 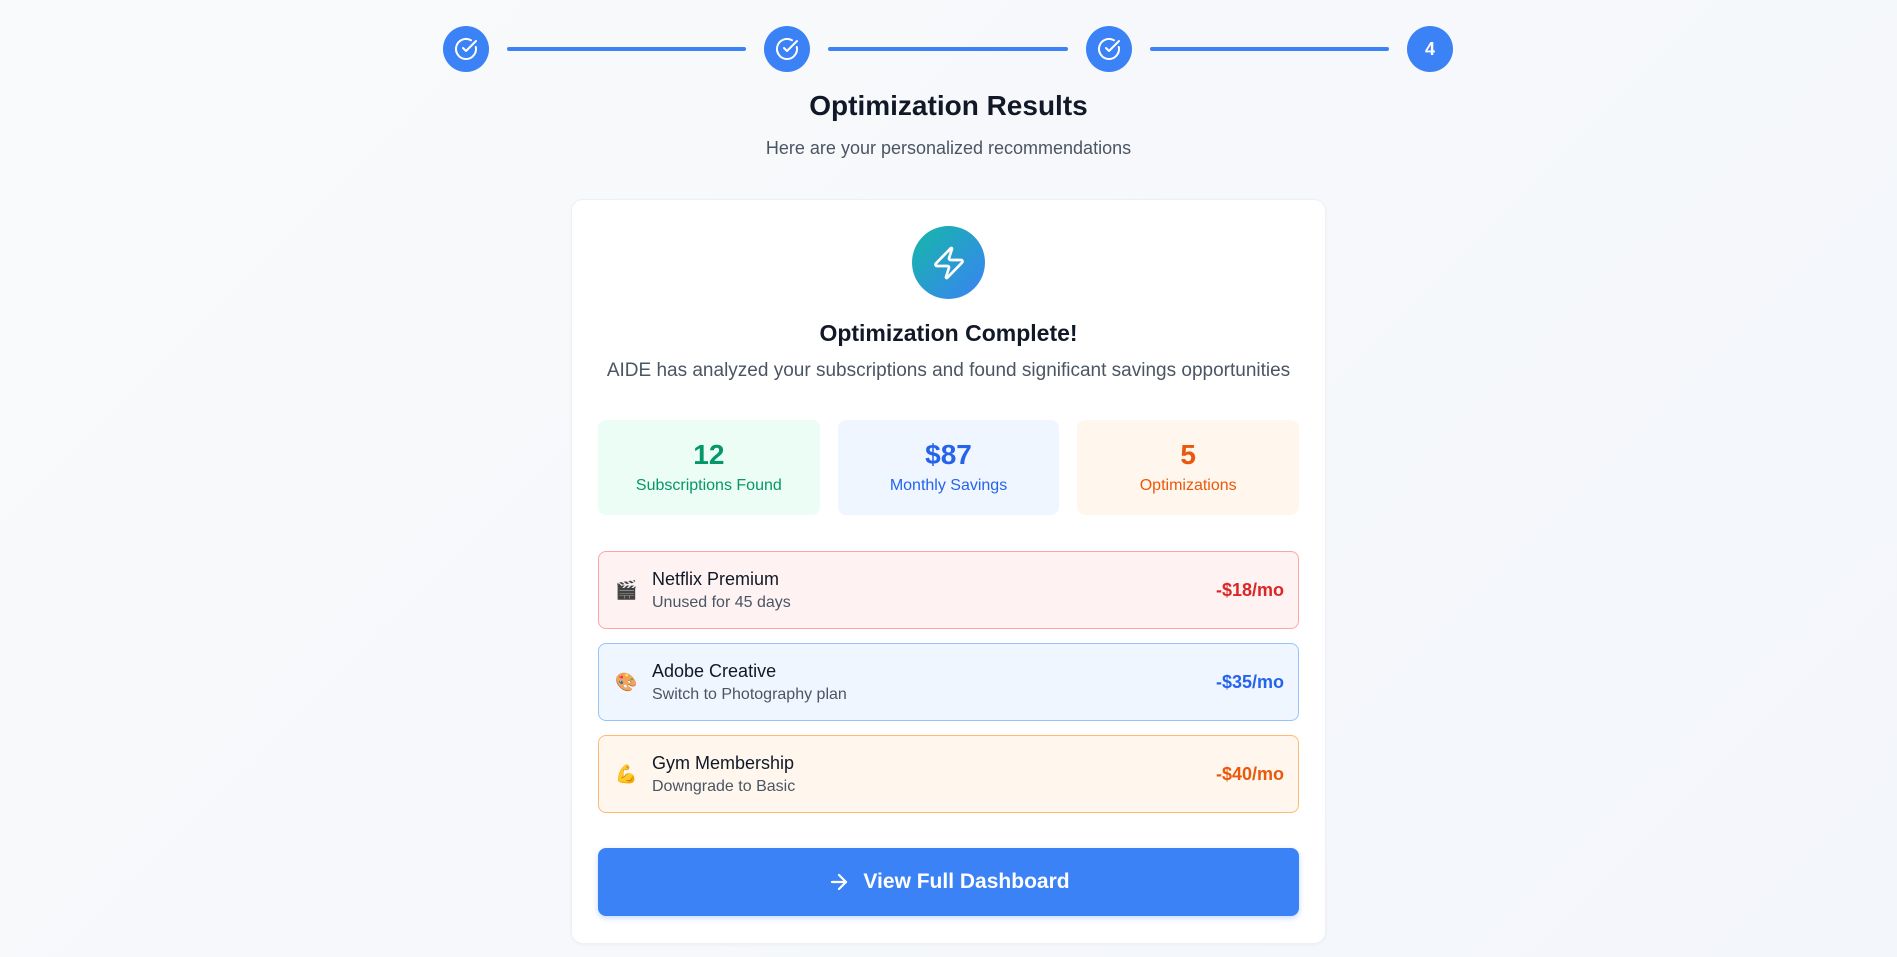 I want to click on optimization-saving: -$40/mo, so click(x=1249, y=773).